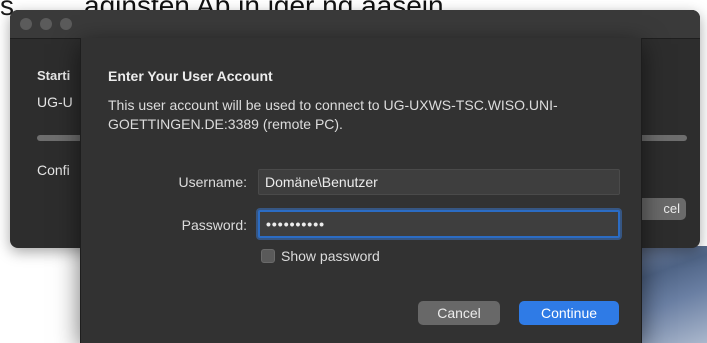 Image resolution: width=707 pixels, height=343 pixels. Describe the element at coordinates (212, 182) in the screenshot. I see `username-label: Username:` at that location.